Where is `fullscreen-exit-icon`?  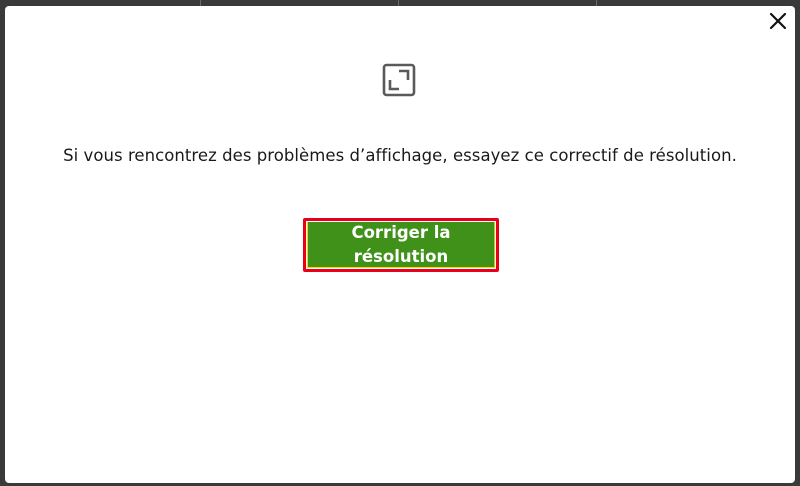 fullscreen-exit-icon is located at coordinates (399, 80).